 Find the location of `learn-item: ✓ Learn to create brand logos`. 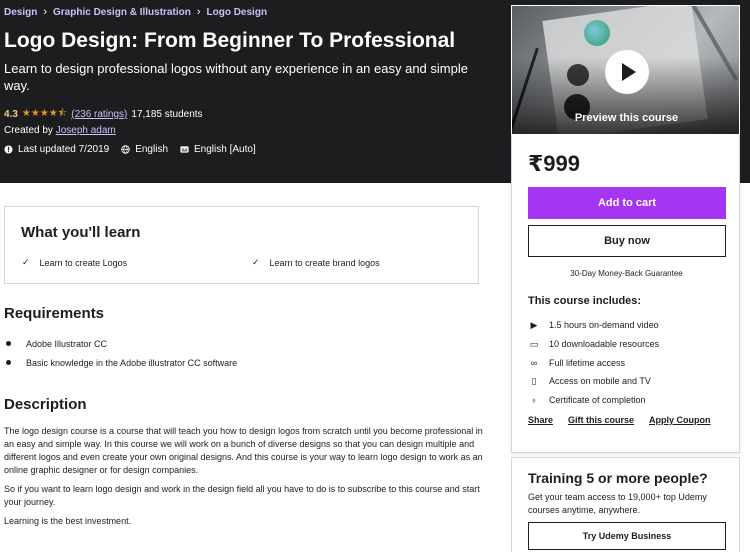

learn-item: ✓ Learn to create brand logos is located at coordinates (316, 262).